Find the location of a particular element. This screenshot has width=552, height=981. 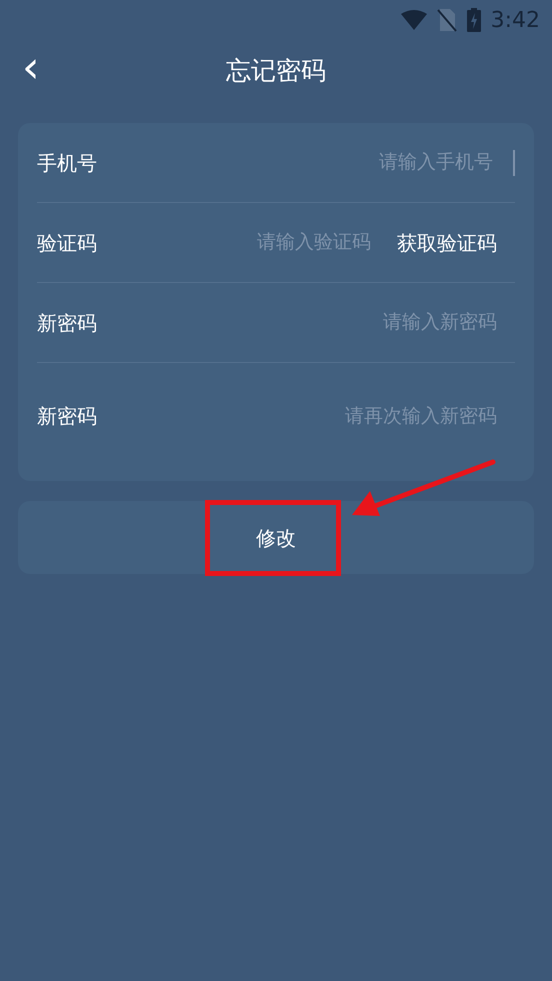

field-label: 手机号 is located at coordinates (67, 163).